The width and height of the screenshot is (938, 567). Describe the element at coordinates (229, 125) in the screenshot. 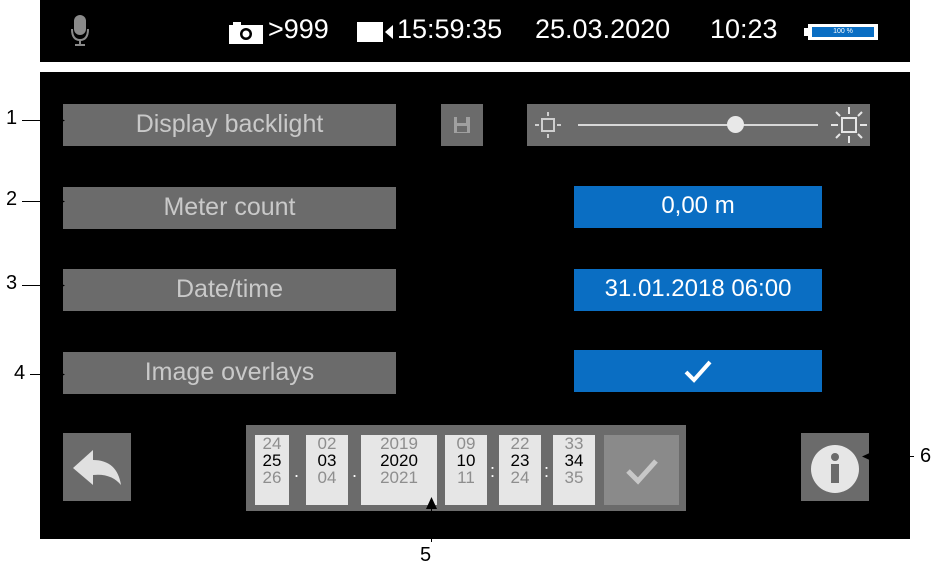

I see `display-backlight-button: Display backlight` at that location.